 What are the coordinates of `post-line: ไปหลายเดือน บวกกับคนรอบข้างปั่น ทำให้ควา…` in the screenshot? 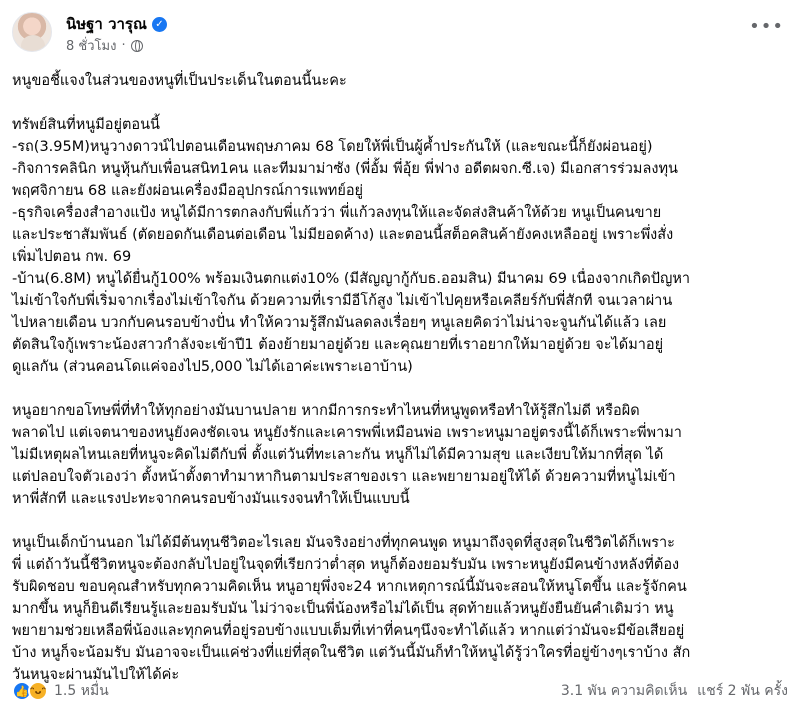 It's located at (339, 323).